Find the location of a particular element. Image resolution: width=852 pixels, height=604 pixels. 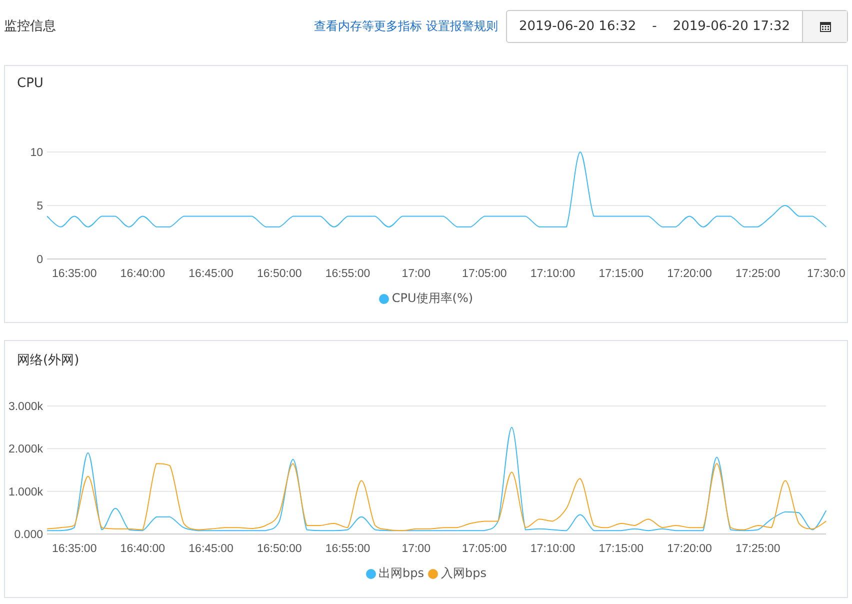

x-axis-label: 17:30:0 is located at coordinates (826, 274).